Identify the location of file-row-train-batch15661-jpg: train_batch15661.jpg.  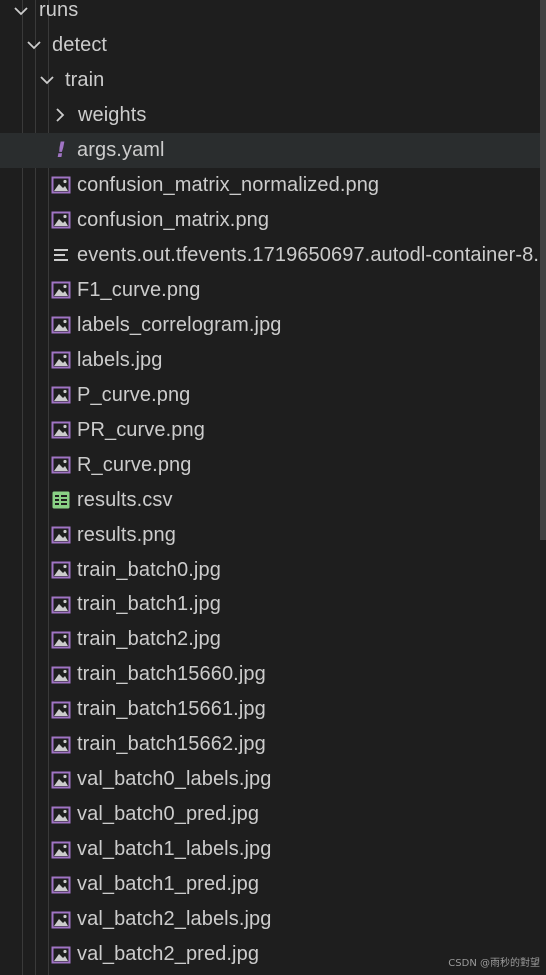
(273, 709).